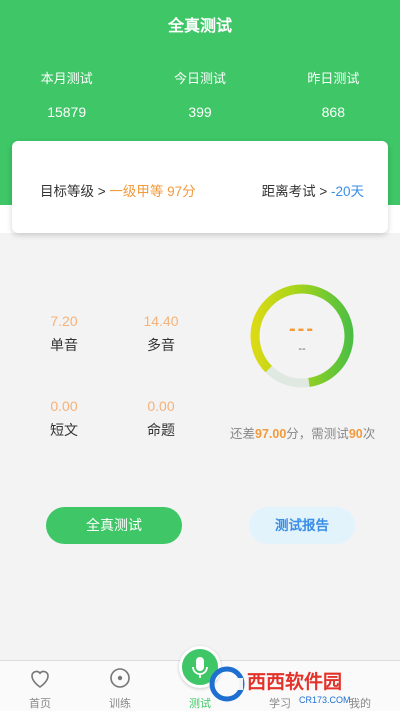 The width and height of the screenshot is (400, 711). I want to click on watermark-logo: 西西软件园 CR173.COM, so click(280, 685).